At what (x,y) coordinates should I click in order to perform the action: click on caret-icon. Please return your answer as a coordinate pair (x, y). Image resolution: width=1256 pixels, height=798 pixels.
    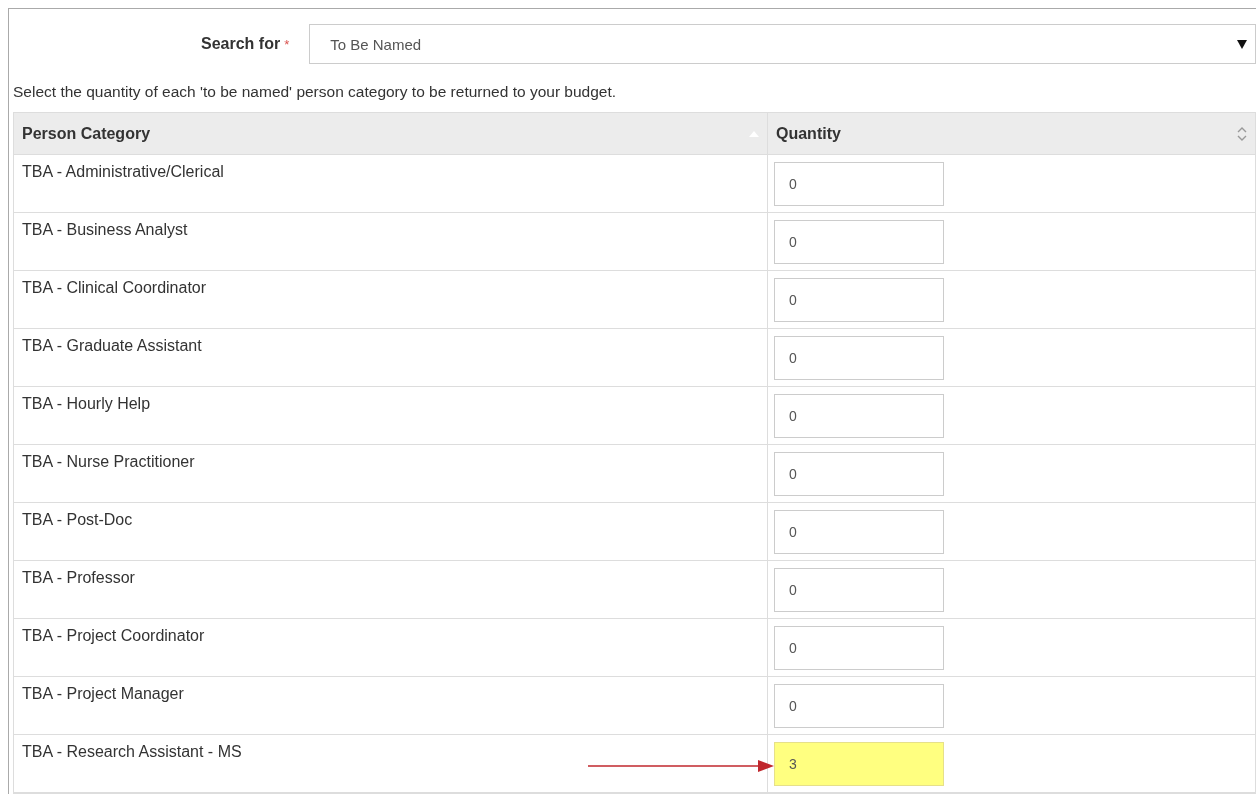
    Looking at the image, I should click on (1242, 44).